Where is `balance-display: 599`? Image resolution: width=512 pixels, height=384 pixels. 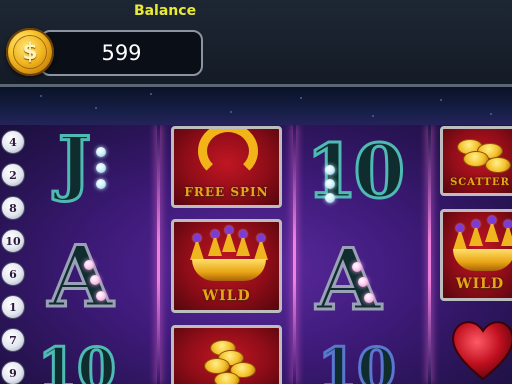 balance-display: 599 is located at coordinates (121, 53).